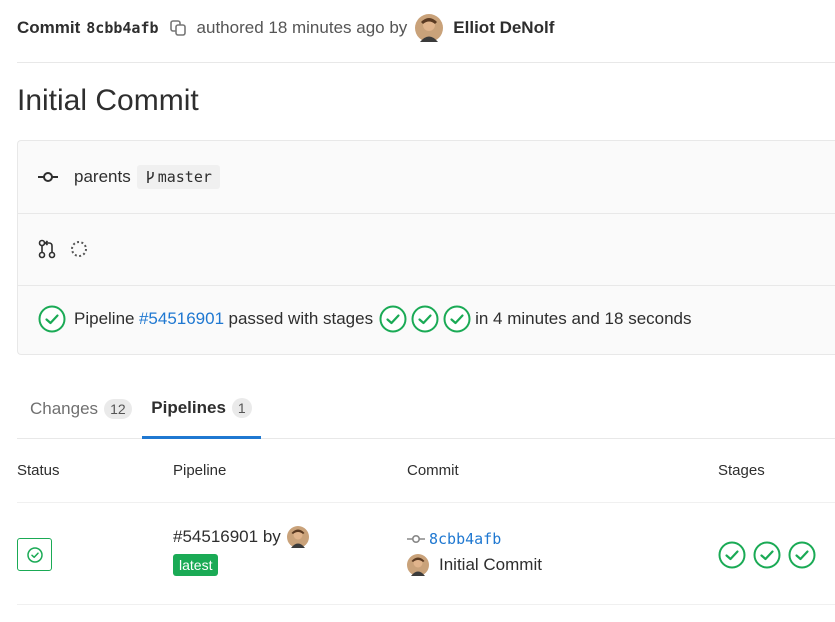  What do you see at coordinates (271, 536) in the screenshot?
I see `pipeline-by-text: by` at bounding box center [271, 536].